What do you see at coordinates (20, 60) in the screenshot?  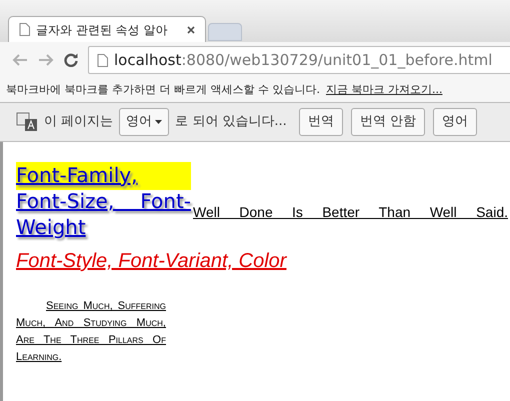 I see `back-icon` at bounding box center [20, 60].